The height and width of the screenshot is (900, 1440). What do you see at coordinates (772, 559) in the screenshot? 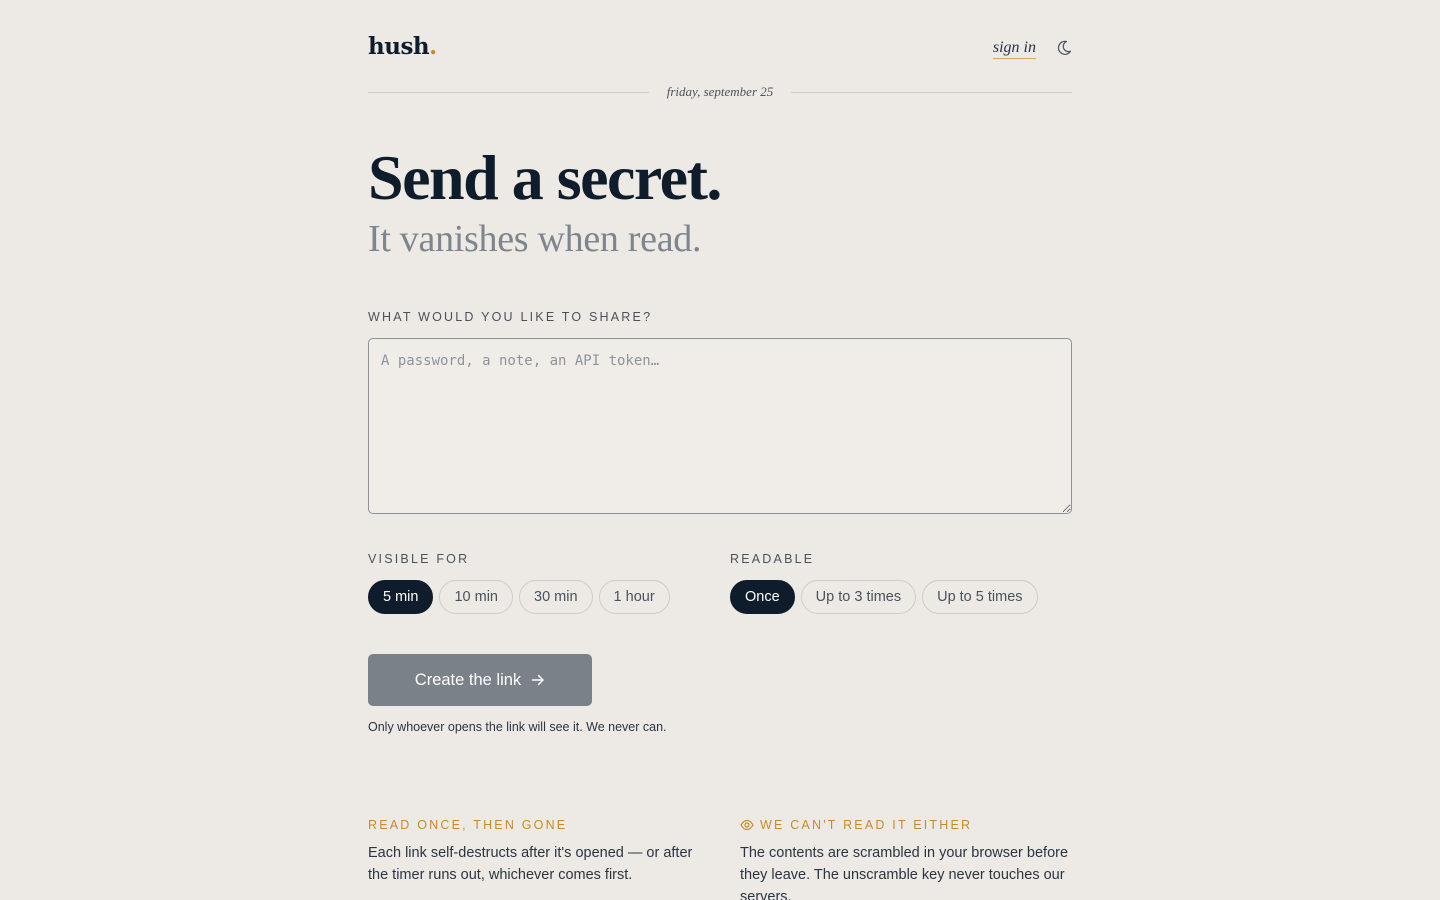
I see `readable-label: READABLE` at bounding box center [772, 559].